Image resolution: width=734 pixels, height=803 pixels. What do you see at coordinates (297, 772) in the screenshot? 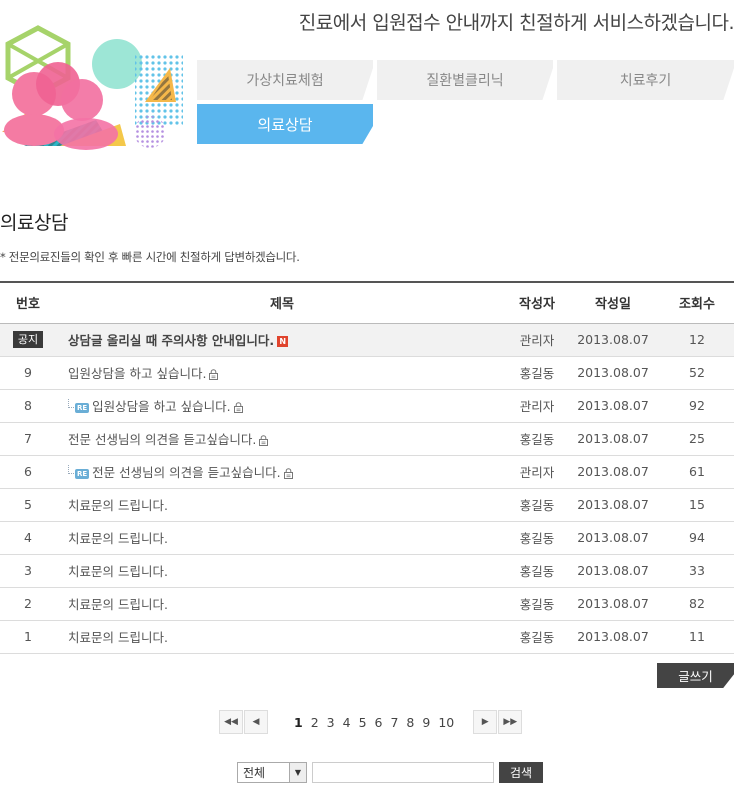
I see `chevron-down-icon: ▼` at bounding box center [297, 772].